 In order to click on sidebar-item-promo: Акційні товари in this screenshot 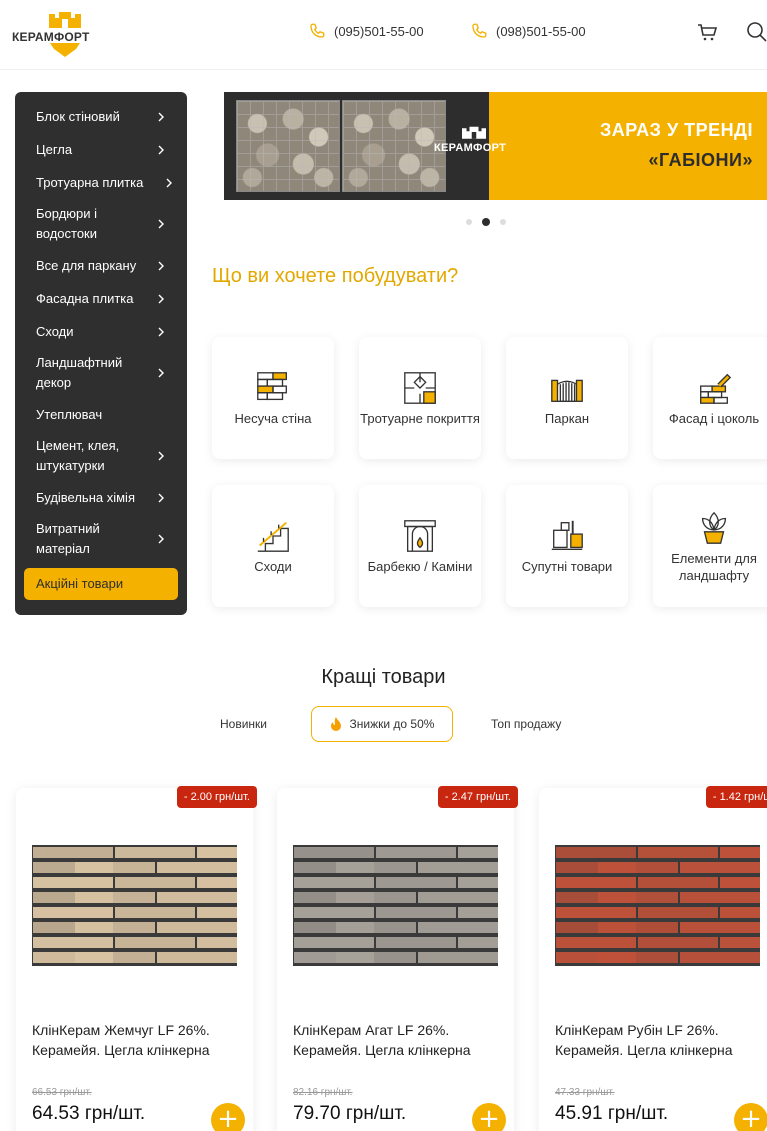, I will do `click(101, 584)`.